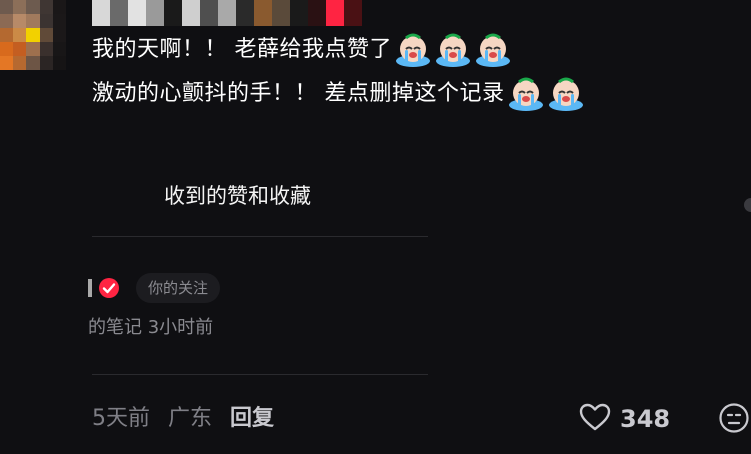 This screenshot has width=751, height=454. What do you see at coordinates (121, 418) in the screenshot?
I see `comment-time: 5天前` at bounding box center [121, 418].